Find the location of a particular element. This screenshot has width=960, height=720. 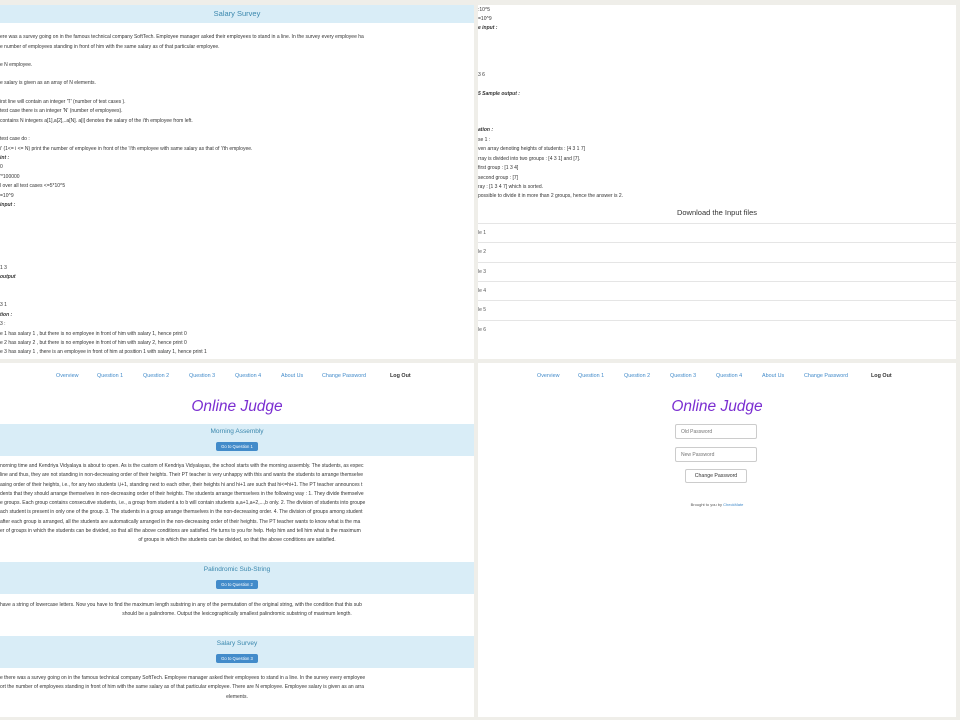

statement-line: se 1 : is located at coordinates (484, 140).